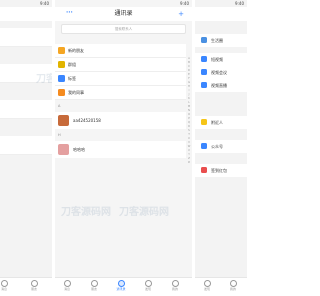  I want to click on section-header-a: A, so click(59, 106).